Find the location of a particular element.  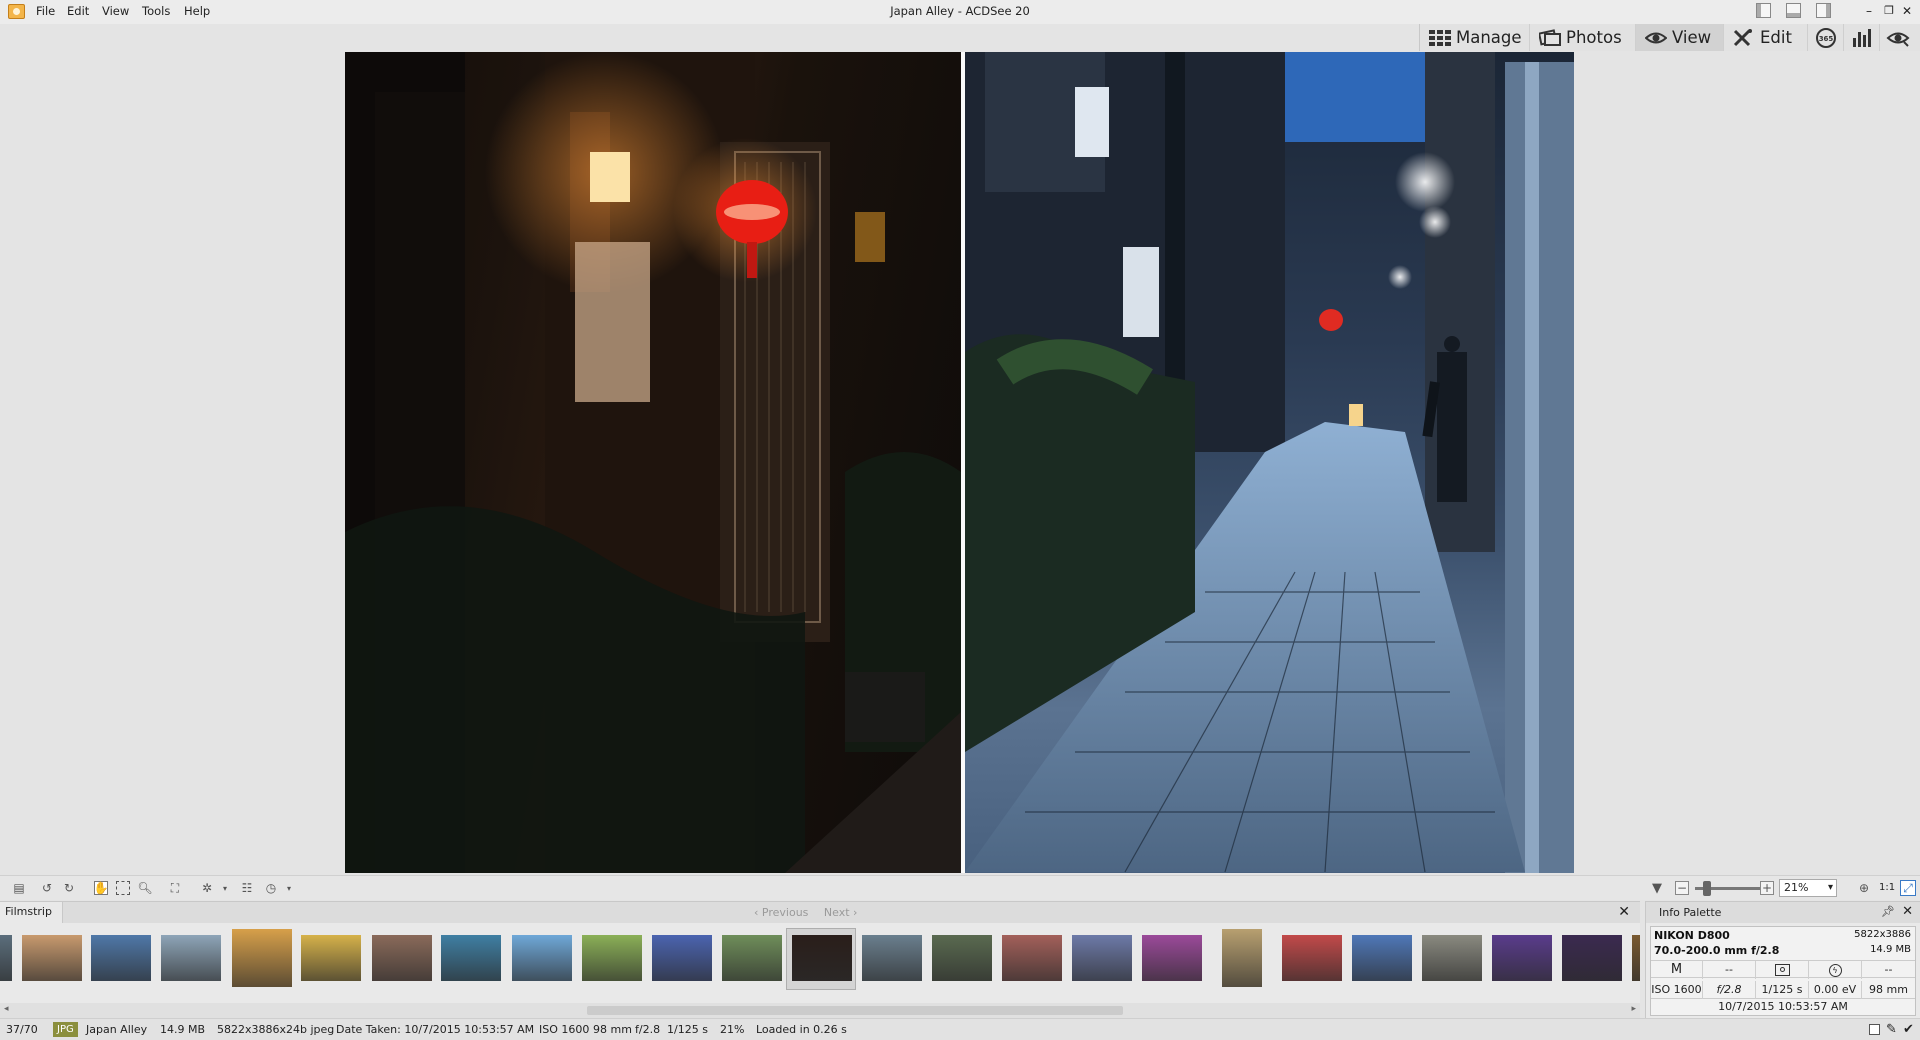

filmstrip-tab: Filmstrip is located at coordinates (31, 912).